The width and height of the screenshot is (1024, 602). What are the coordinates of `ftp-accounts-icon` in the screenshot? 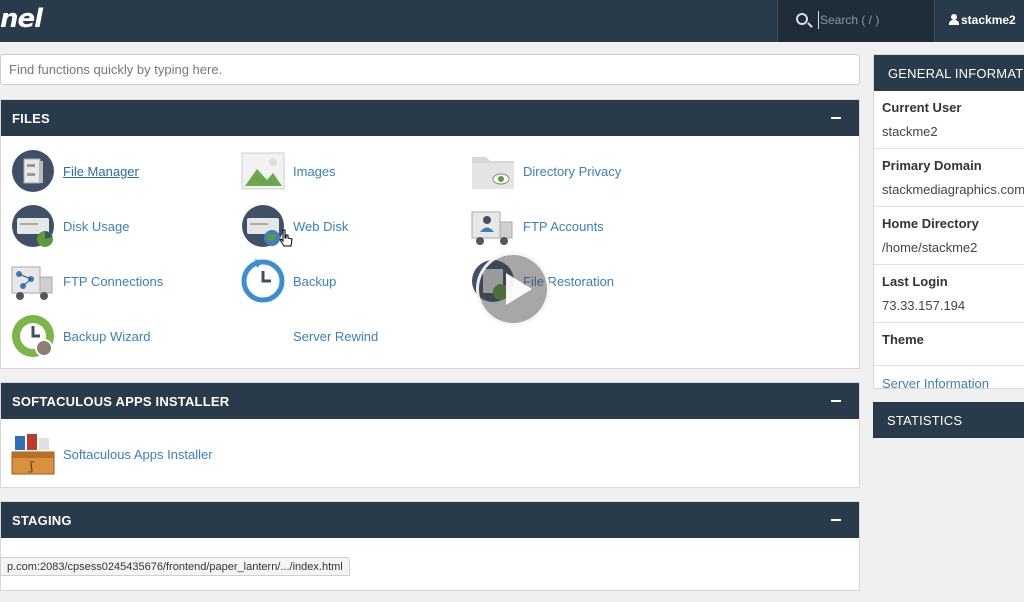 It's located at (493, 226).